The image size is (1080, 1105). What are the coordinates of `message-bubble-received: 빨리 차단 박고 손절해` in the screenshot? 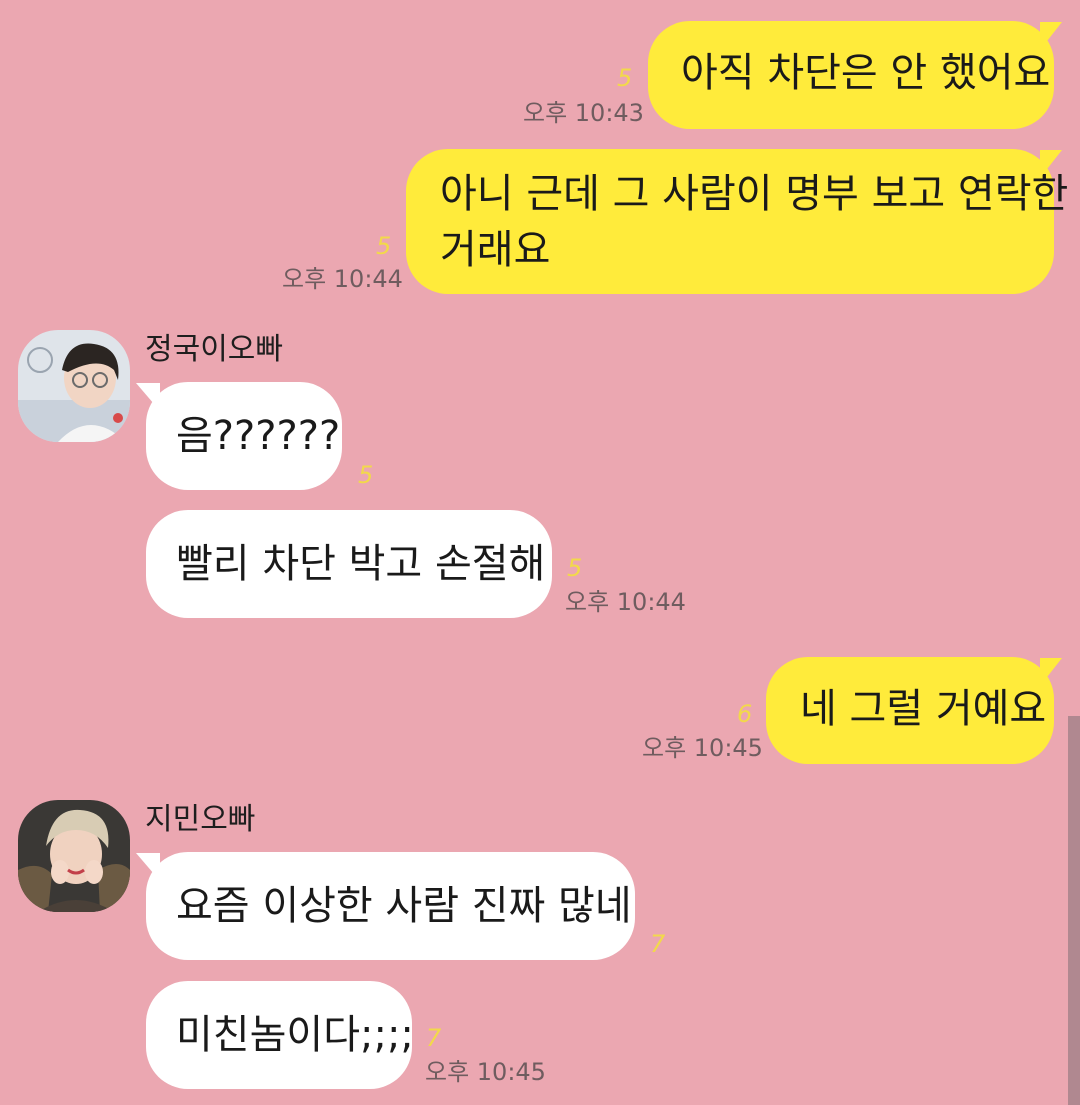 It's located at (349, 564).